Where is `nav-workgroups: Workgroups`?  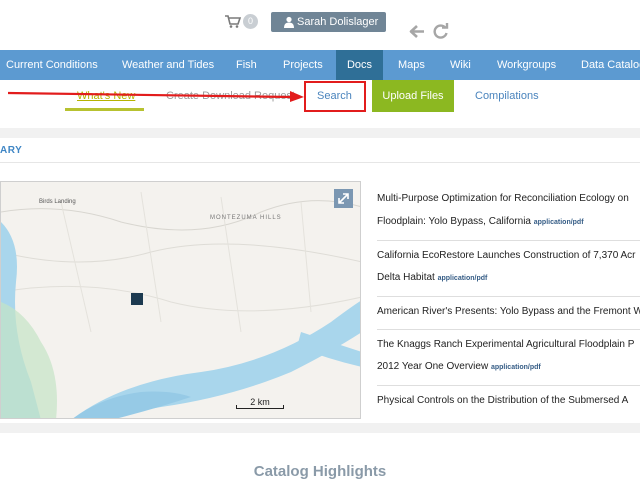
nav-workgroups: Workgroups is located at coordinates (526, 65).